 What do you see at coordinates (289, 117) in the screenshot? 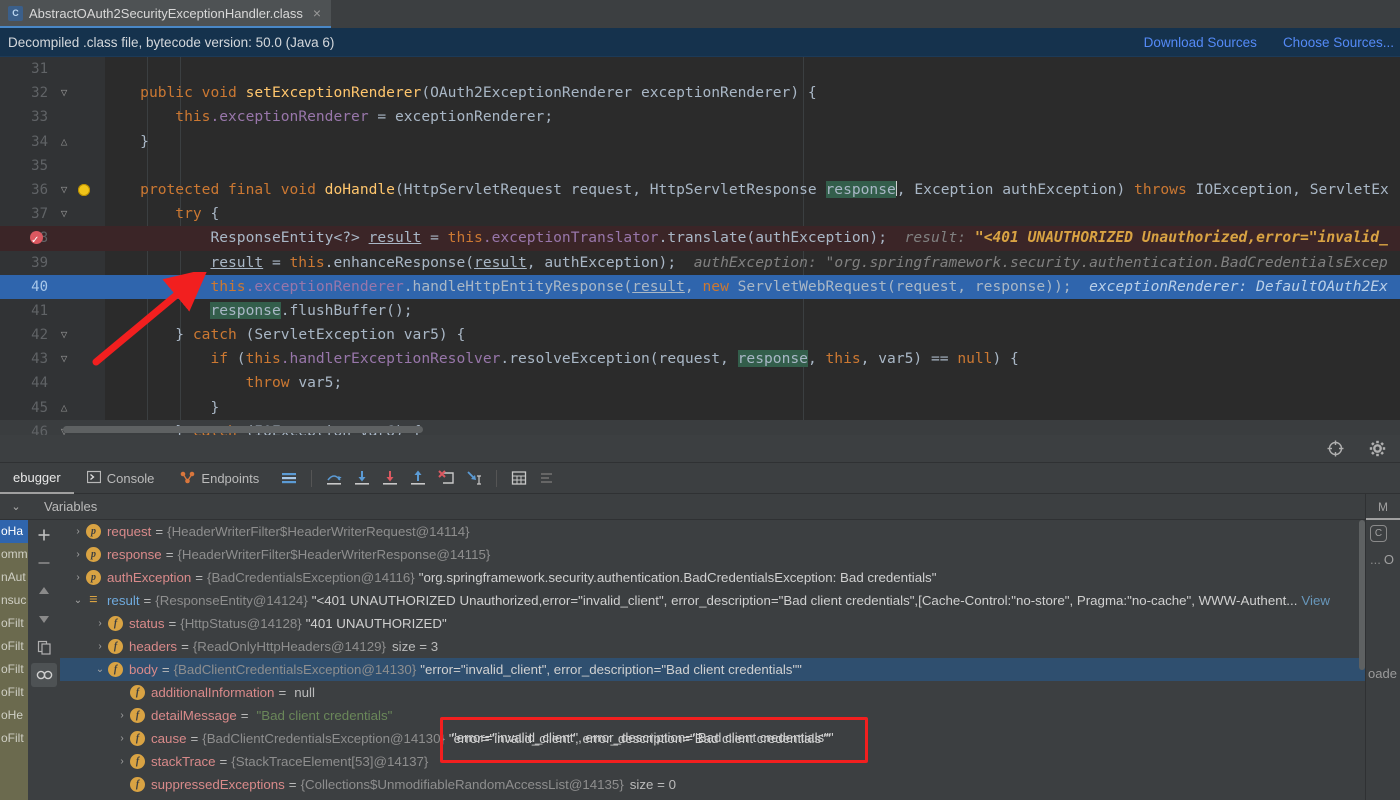
I see `code-field: .exceptionRenderer` at bounding box center [289, 117].